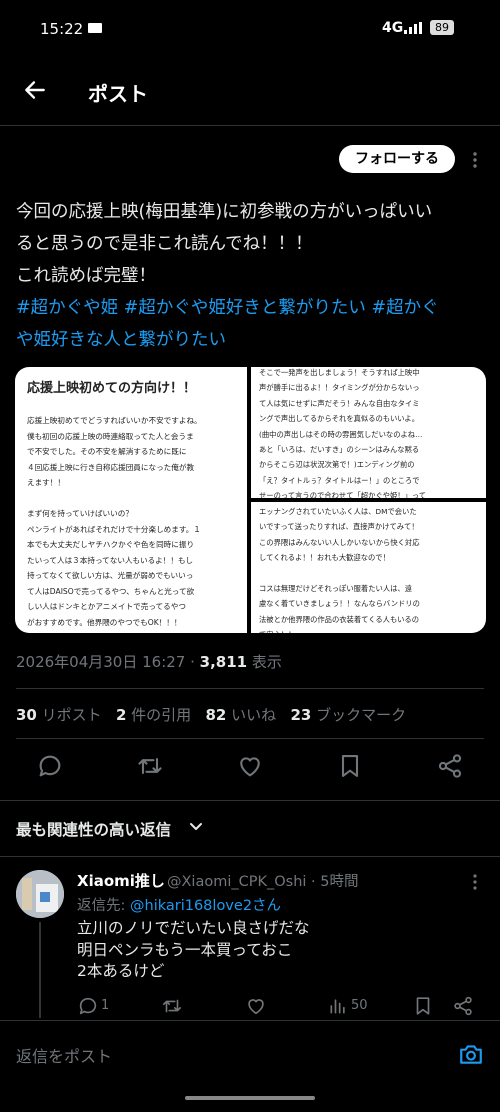 This screenshot has width=500, height=1112. I want to click on reply-text: 立川のノリでだいたい良さげだな 明日ペンラもう一本買っておこ 2本あるけど, so click(193, 950).